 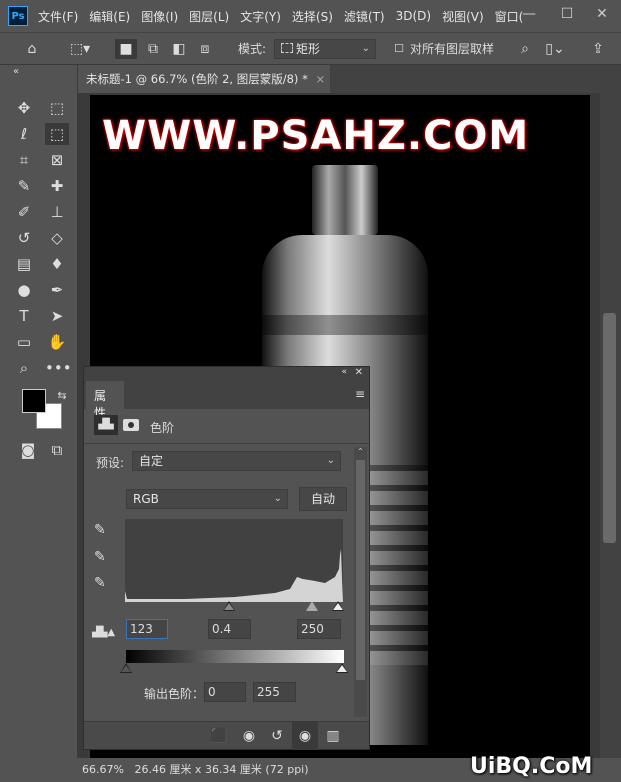 I want to click on input-black-field: 123, so click(x=147, y=629).